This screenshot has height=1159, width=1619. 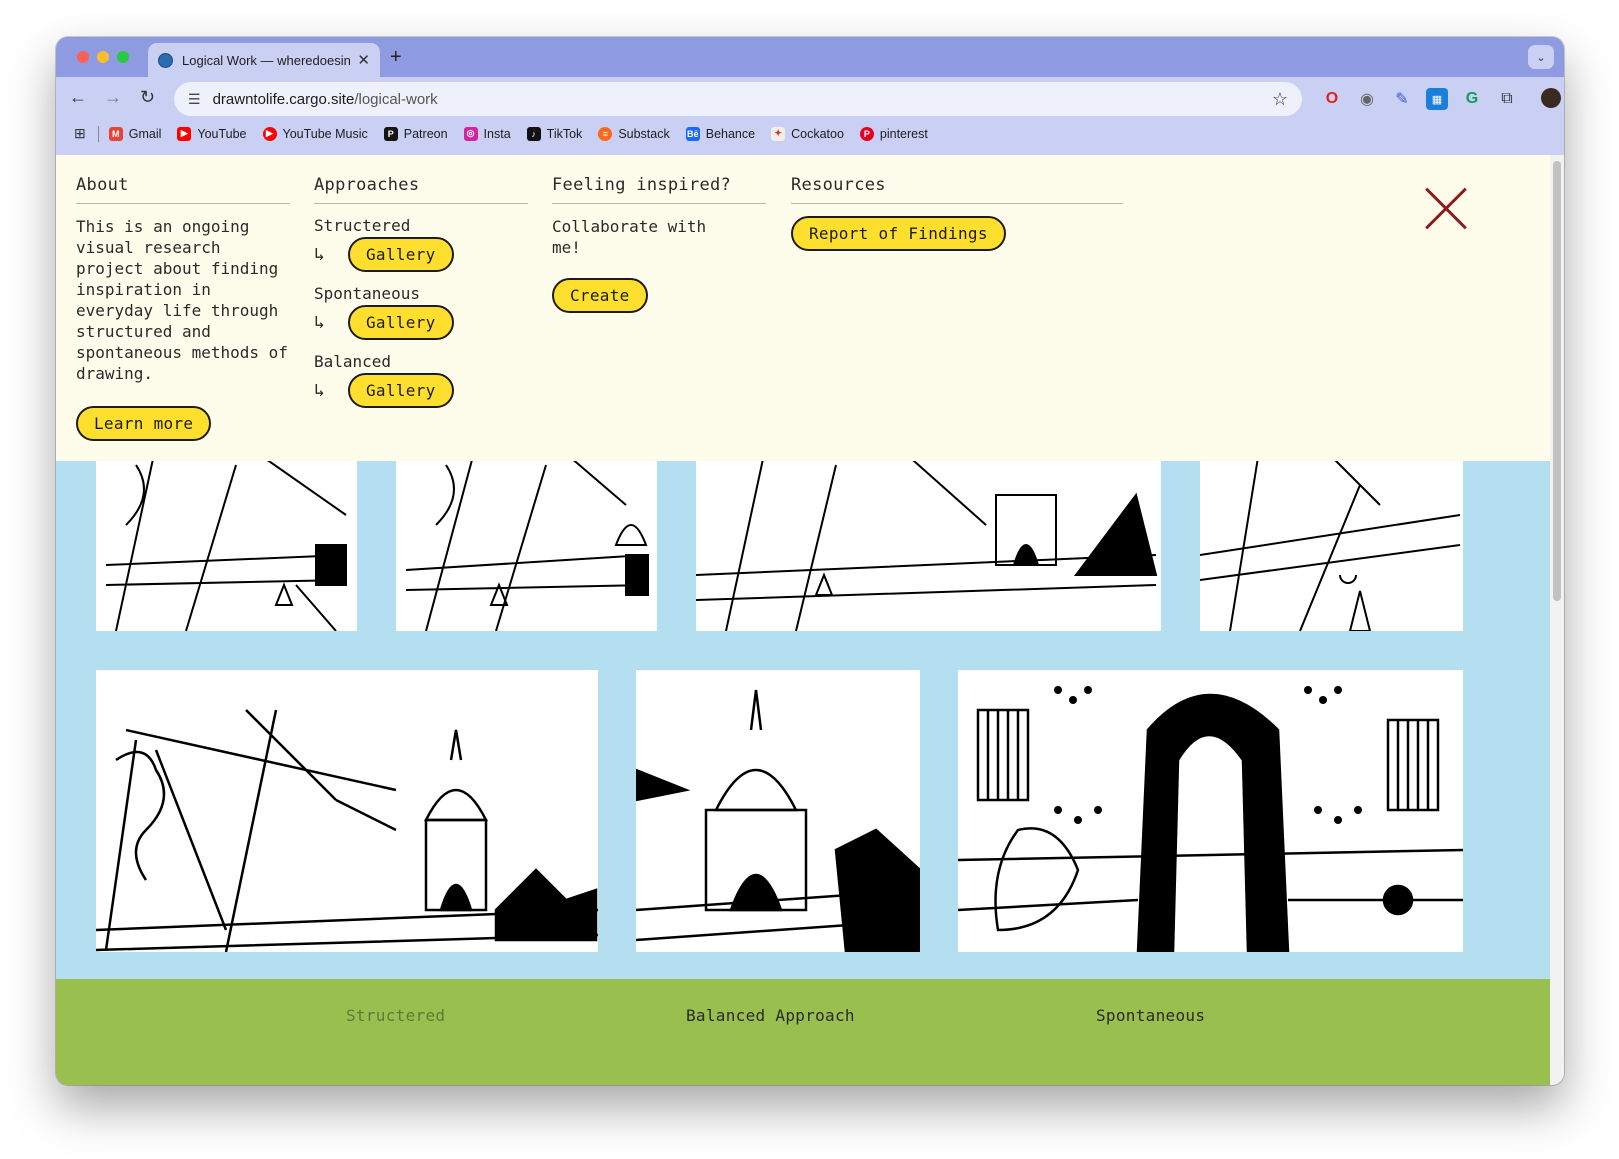 I want to click on patreon-icon: P, so click(x=390, y=133).